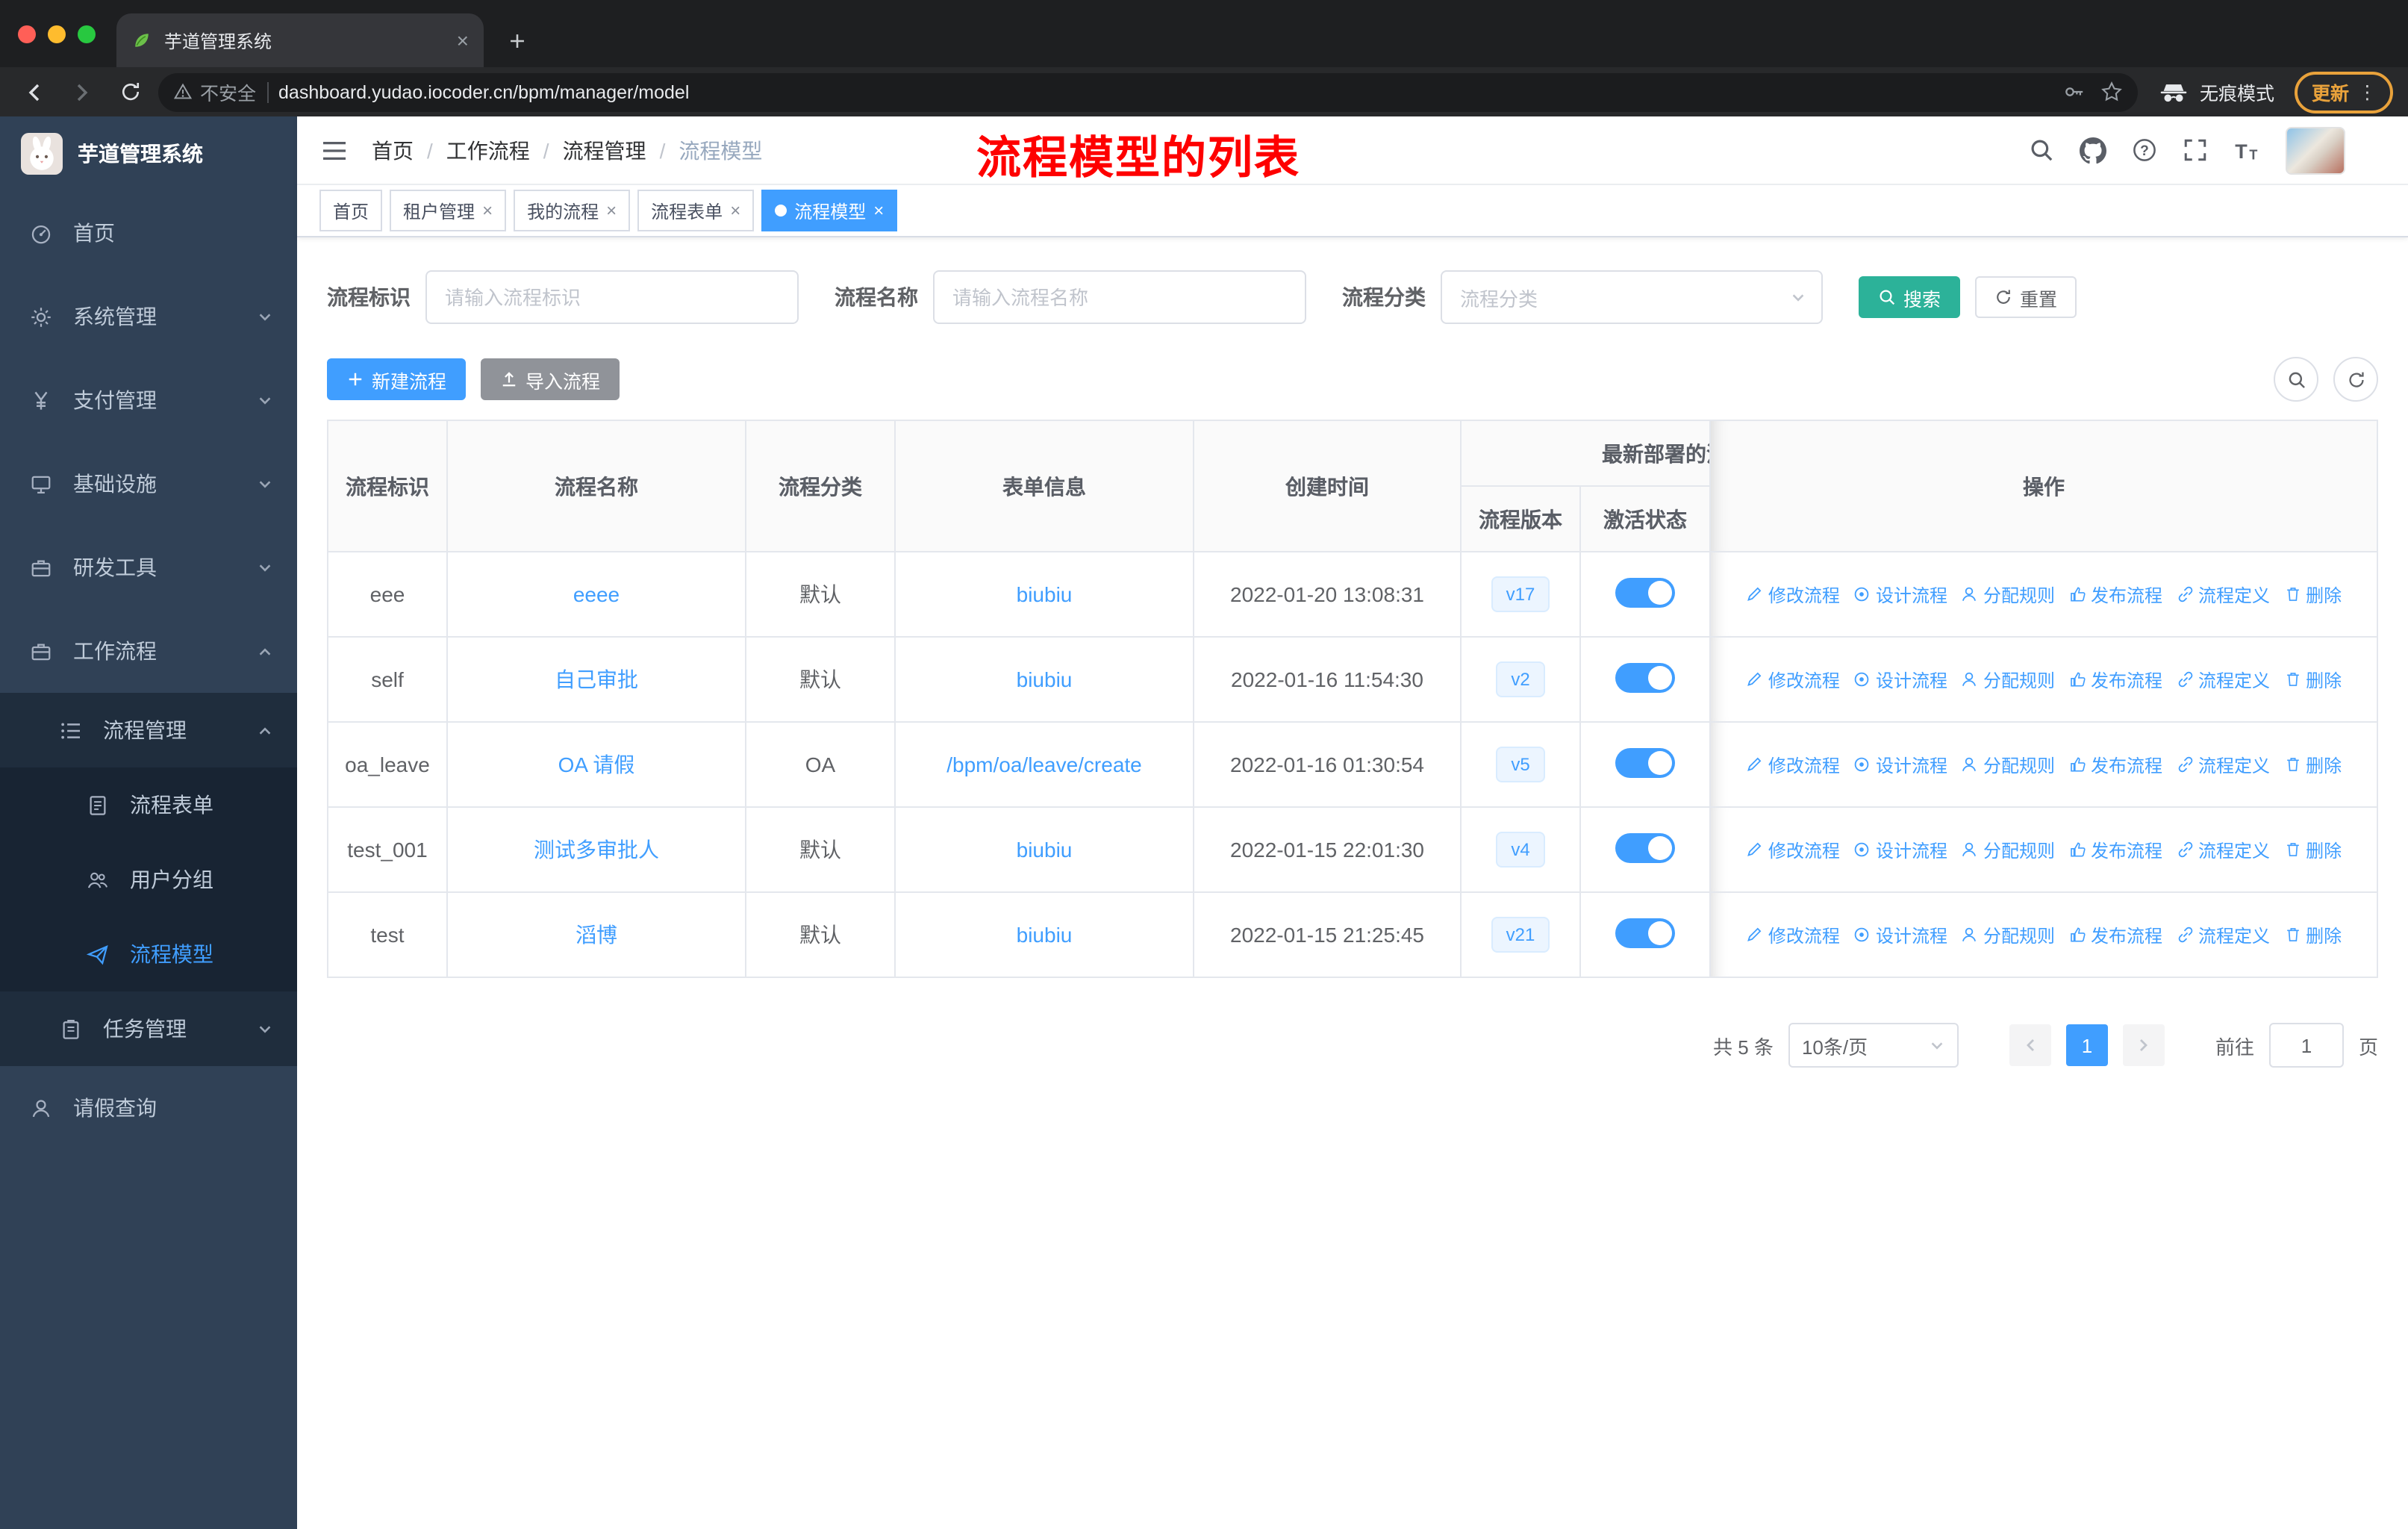 Image resolution: width=2408 pixels, height=1529 pixels. What do you see at coordinates (2144, 150) in the screenshot?
I see `help-icon` at bounding box center [2144, 150].